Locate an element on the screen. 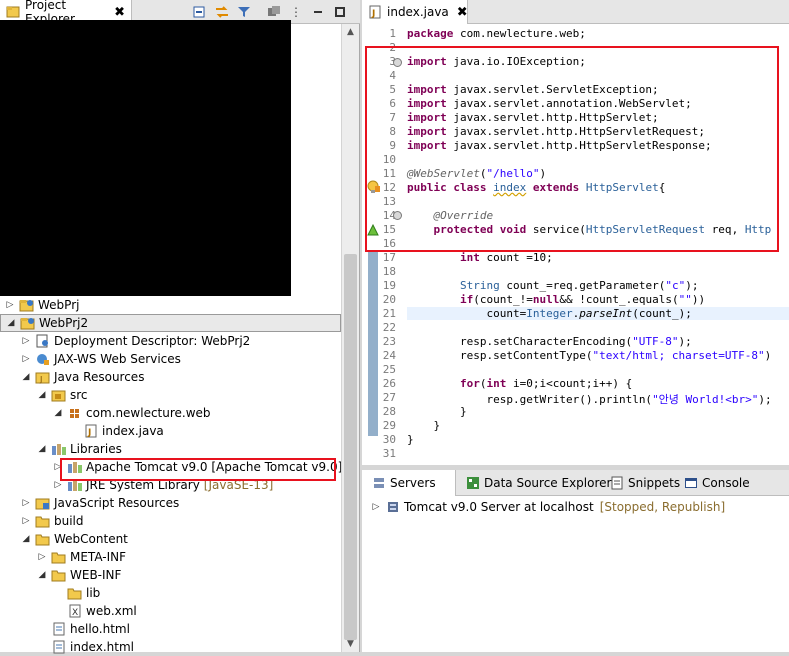 This screenshot has width=789, height=656. tree-item-label: hello.html is located at coordinates (100, 629).